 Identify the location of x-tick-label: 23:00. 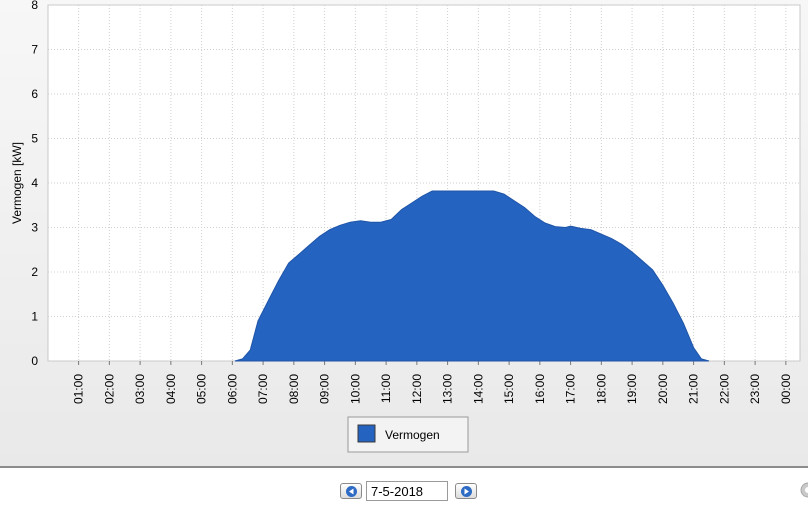
(755, 389).